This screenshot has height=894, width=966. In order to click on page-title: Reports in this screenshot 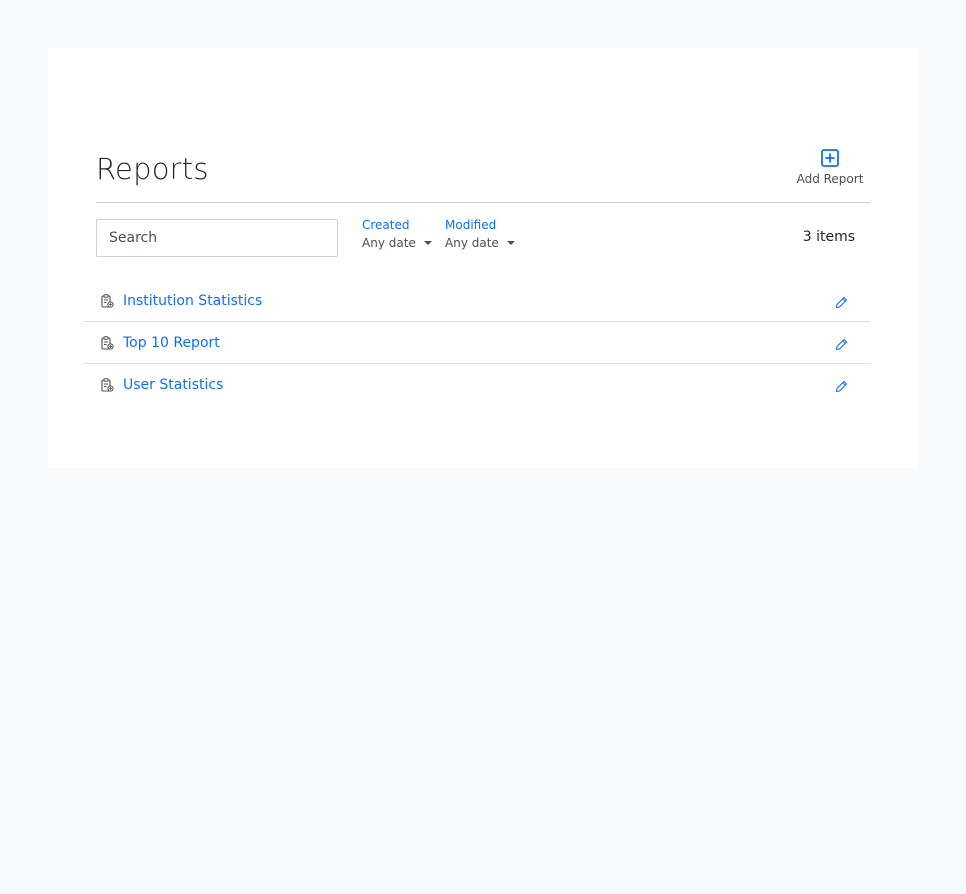, I will do `click(152, 169)`.